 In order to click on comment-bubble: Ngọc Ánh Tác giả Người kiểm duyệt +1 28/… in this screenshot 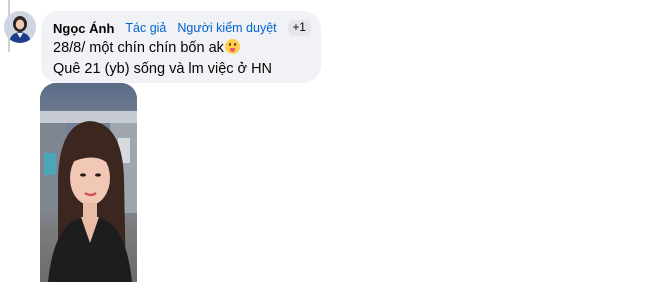, I will do `click(181, 47)`.